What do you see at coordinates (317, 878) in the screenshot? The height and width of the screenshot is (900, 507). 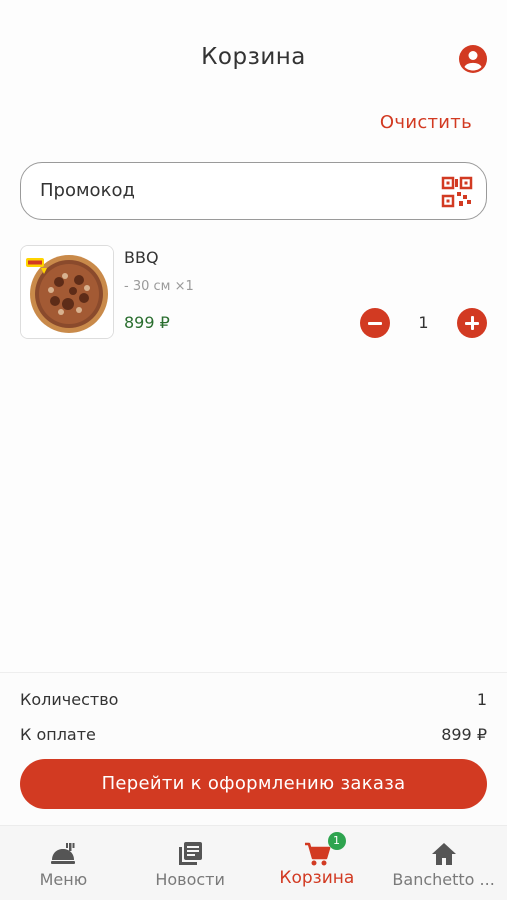 I see `tab-label: Корзина` at bounding box center [317, 878].